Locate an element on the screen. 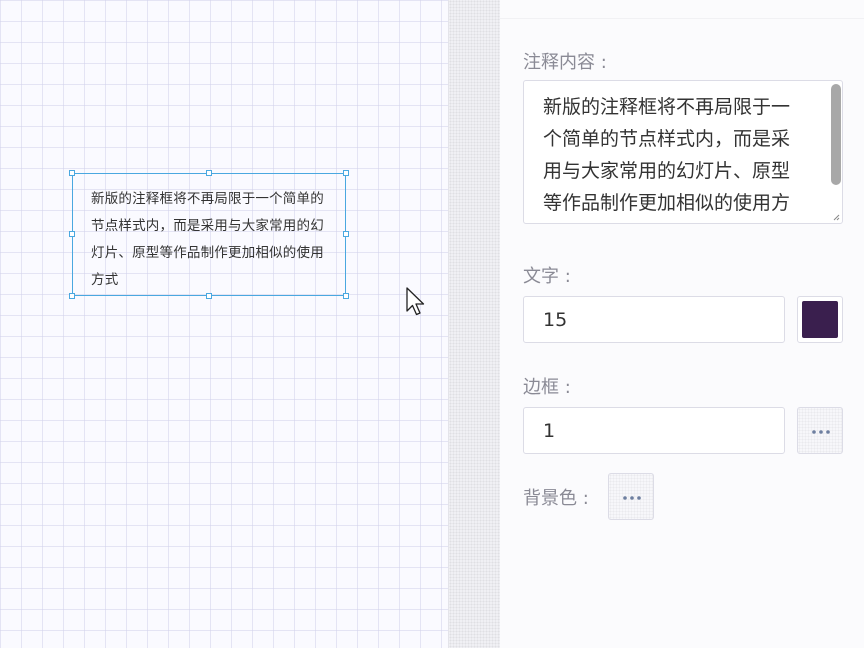 The image size is (864, 648). resize-handle-left is located at coordinates (72, 234).